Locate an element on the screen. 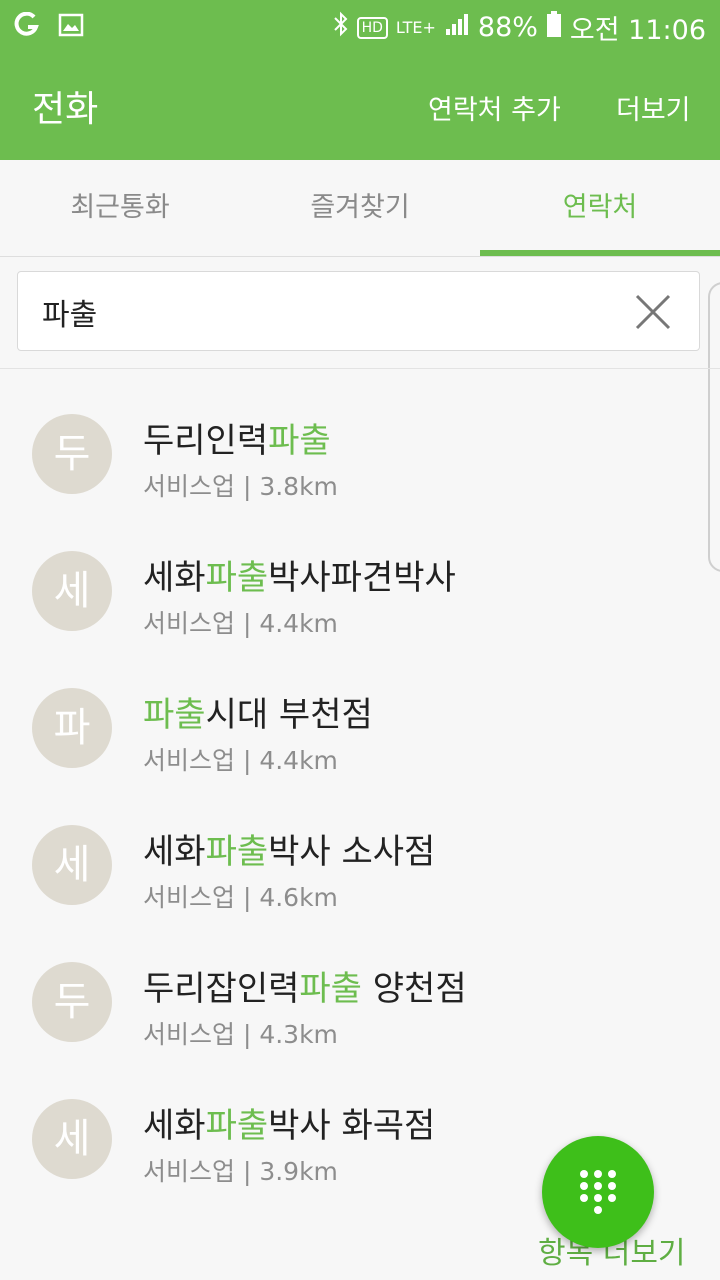  list-item: 세 세화파출박사파견박사 서비스업 | 4.4km is located at coordinates (360, 574).